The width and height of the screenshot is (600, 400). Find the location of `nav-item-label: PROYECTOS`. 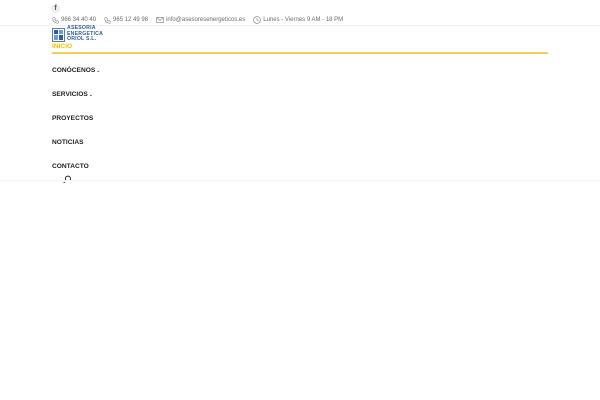

nav-item-label: PROYECTOS is located at coordinates (73, 118).